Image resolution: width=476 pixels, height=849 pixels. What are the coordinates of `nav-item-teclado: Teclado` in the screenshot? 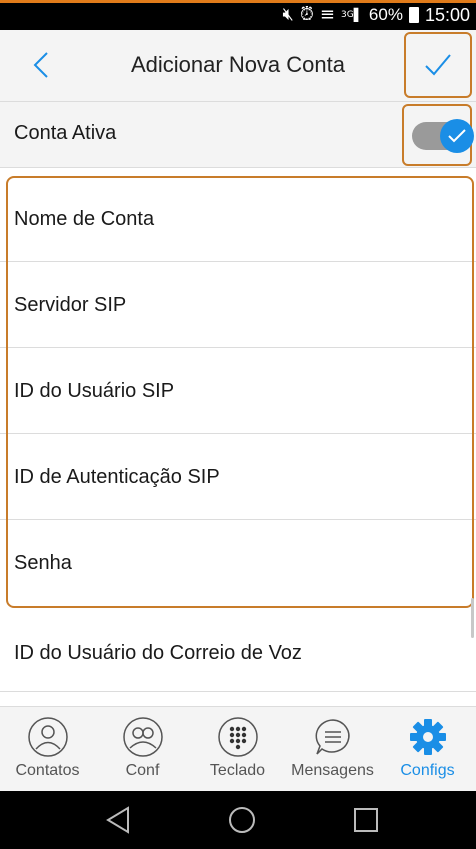 It's located at (237, 749).